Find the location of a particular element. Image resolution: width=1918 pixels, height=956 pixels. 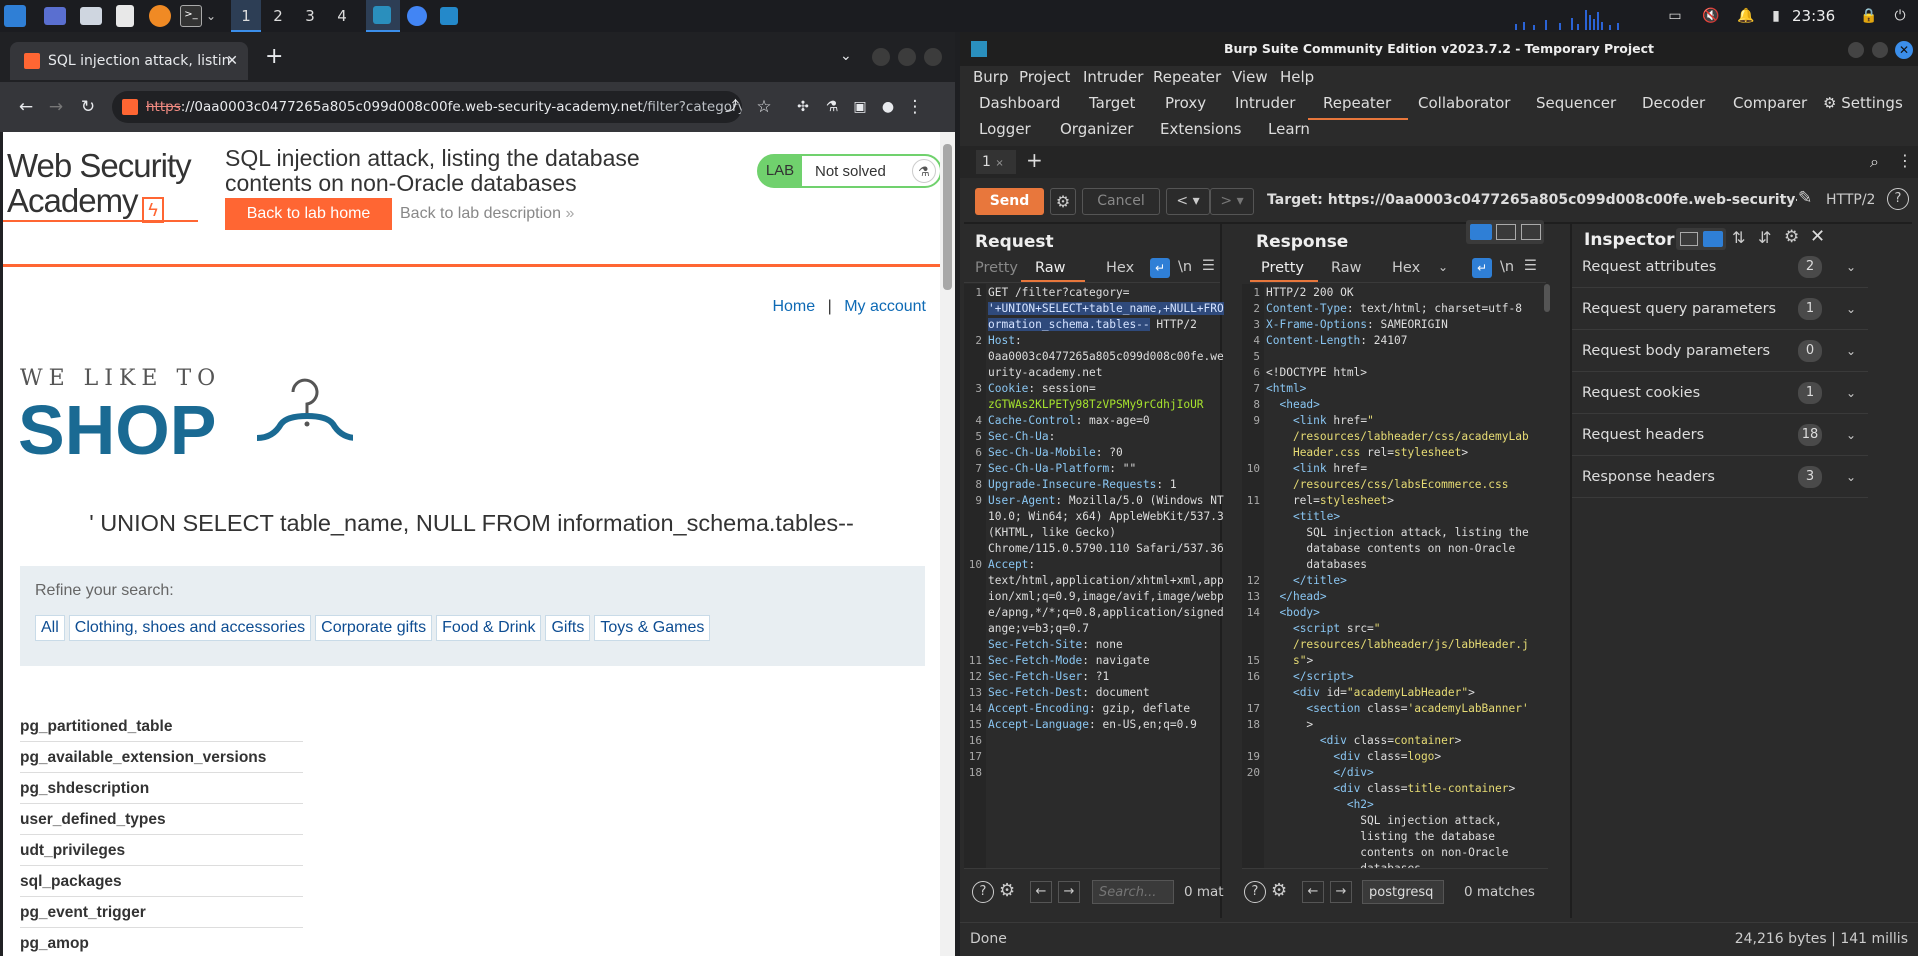

vscode-task-icon is located at coordinates (449, 16).